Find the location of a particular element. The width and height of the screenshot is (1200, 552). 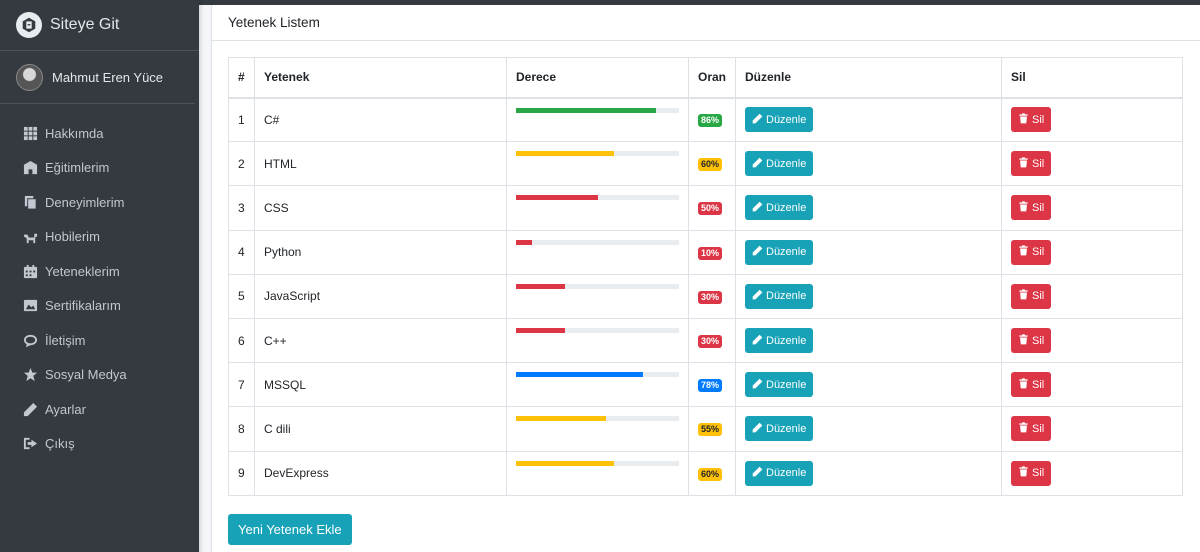

skill-rate-badge: 10% is located at coordinates (710, 253).